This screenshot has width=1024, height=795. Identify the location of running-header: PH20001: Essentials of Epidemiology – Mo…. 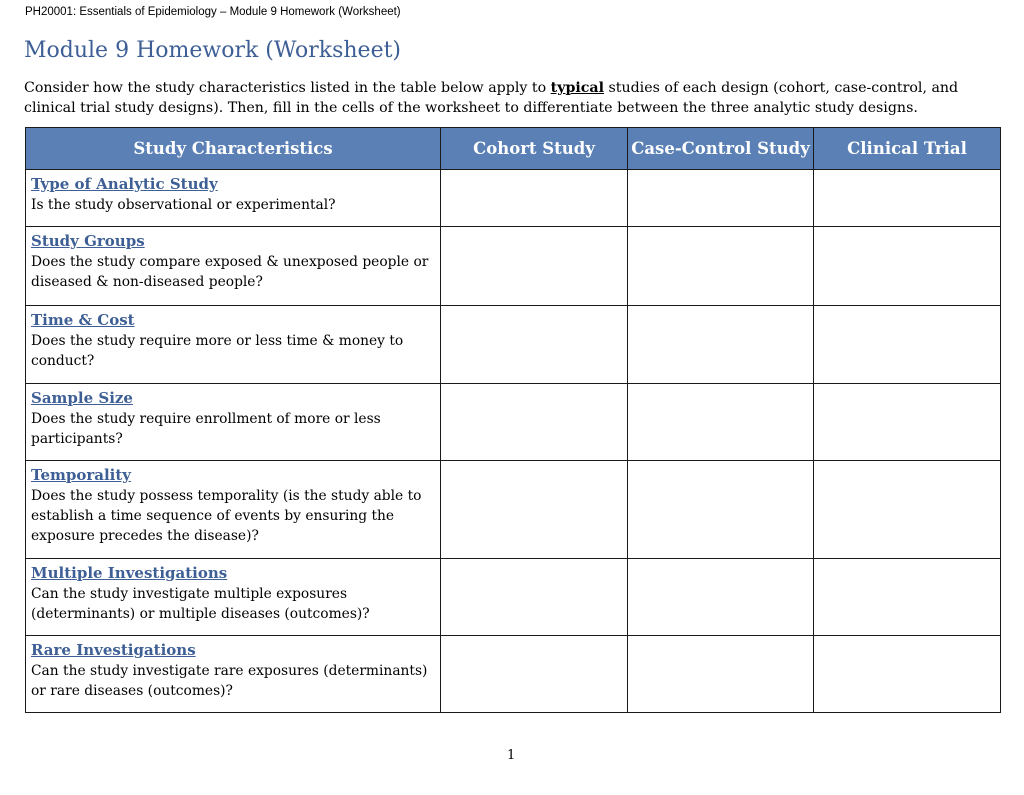
(213, 12).